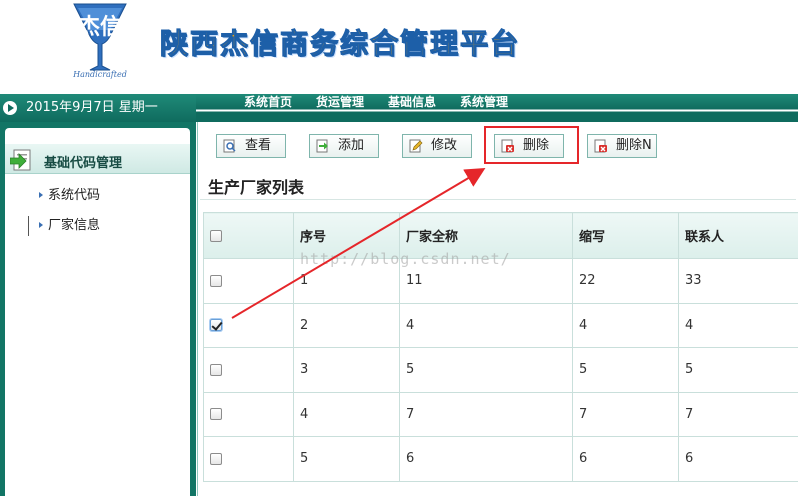  What do you see at coordinates (416, 146) in the screenshot?
I see `edit-icon` at bounding box center [416, 146].